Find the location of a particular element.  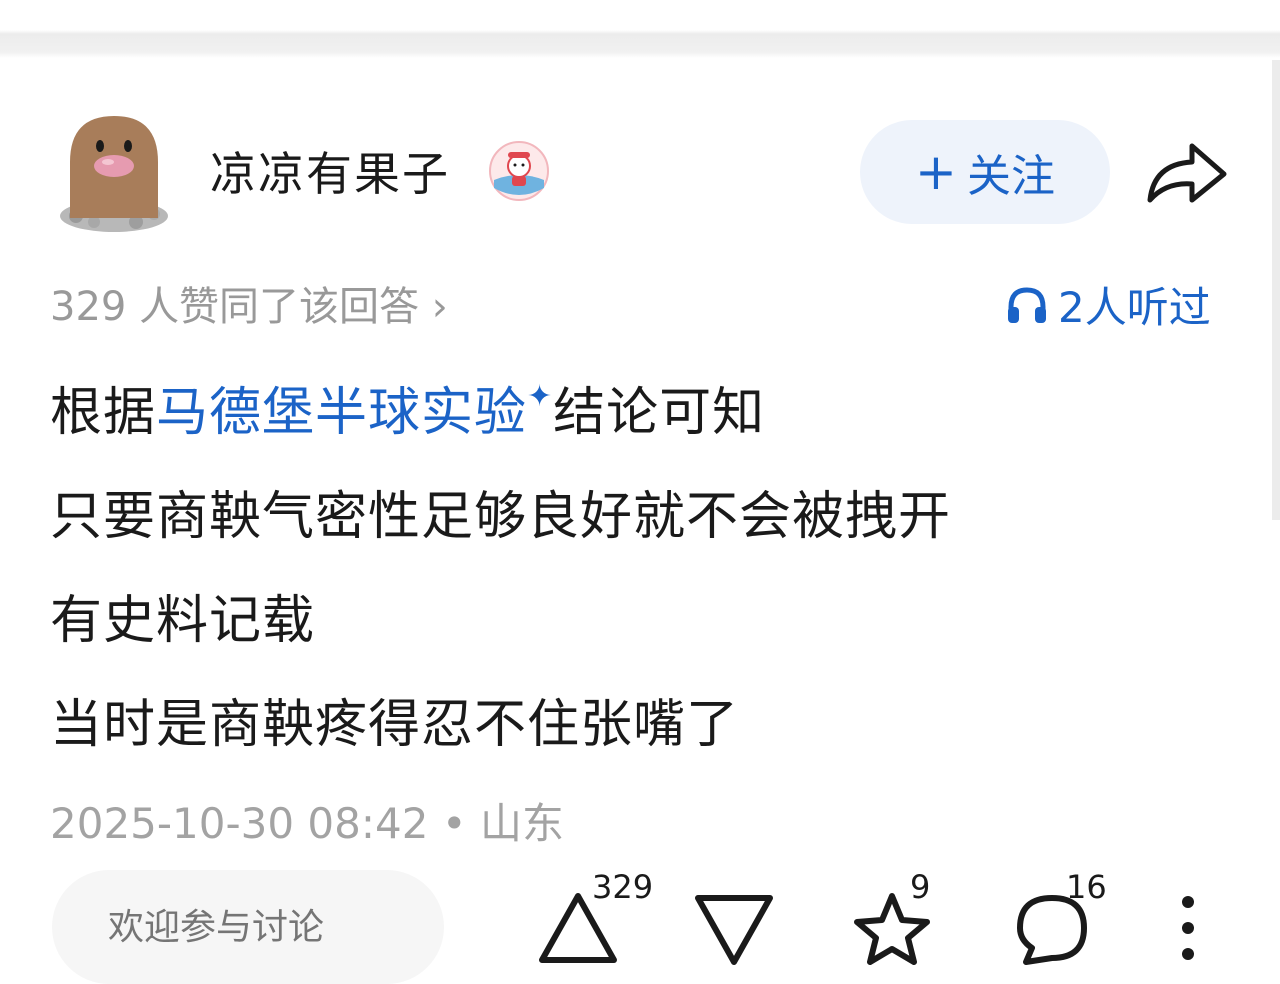

plus-icon: + is located at coordinates (936, 172).